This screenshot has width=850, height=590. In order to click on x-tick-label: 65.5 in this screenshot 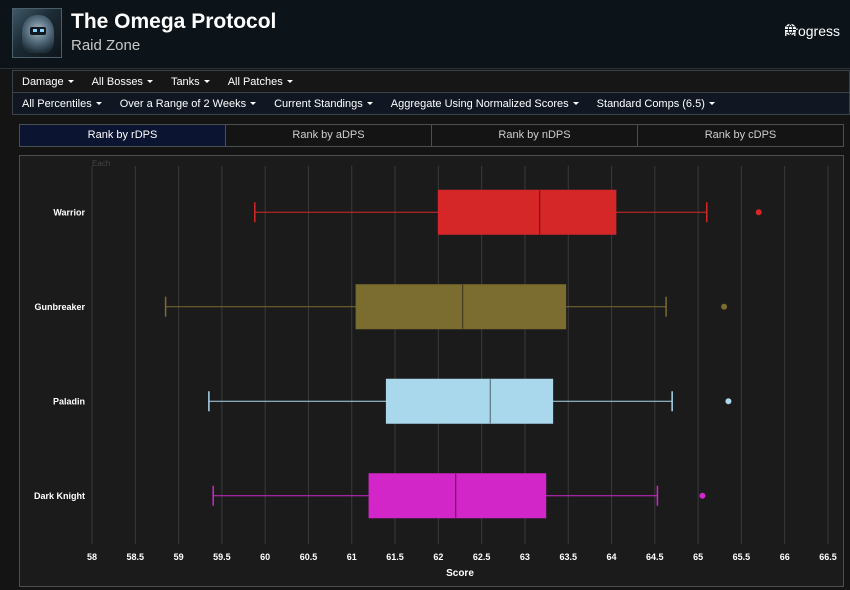, I will do `click(742, 557)`.